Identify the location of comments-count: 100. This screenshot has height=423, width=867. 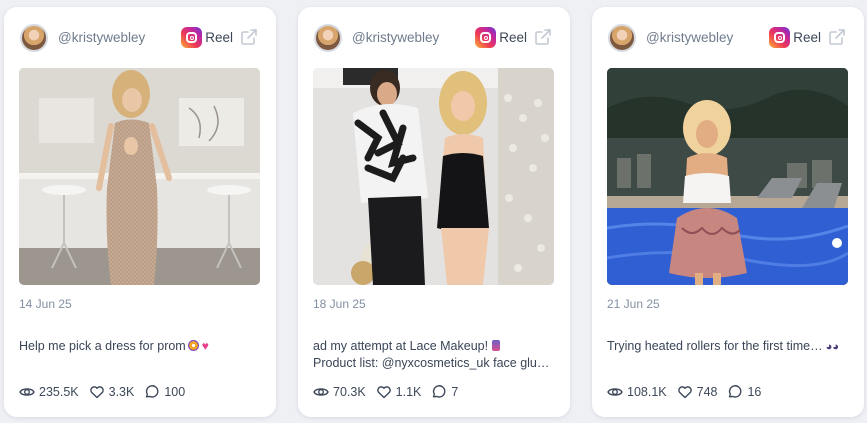
(175, 392).